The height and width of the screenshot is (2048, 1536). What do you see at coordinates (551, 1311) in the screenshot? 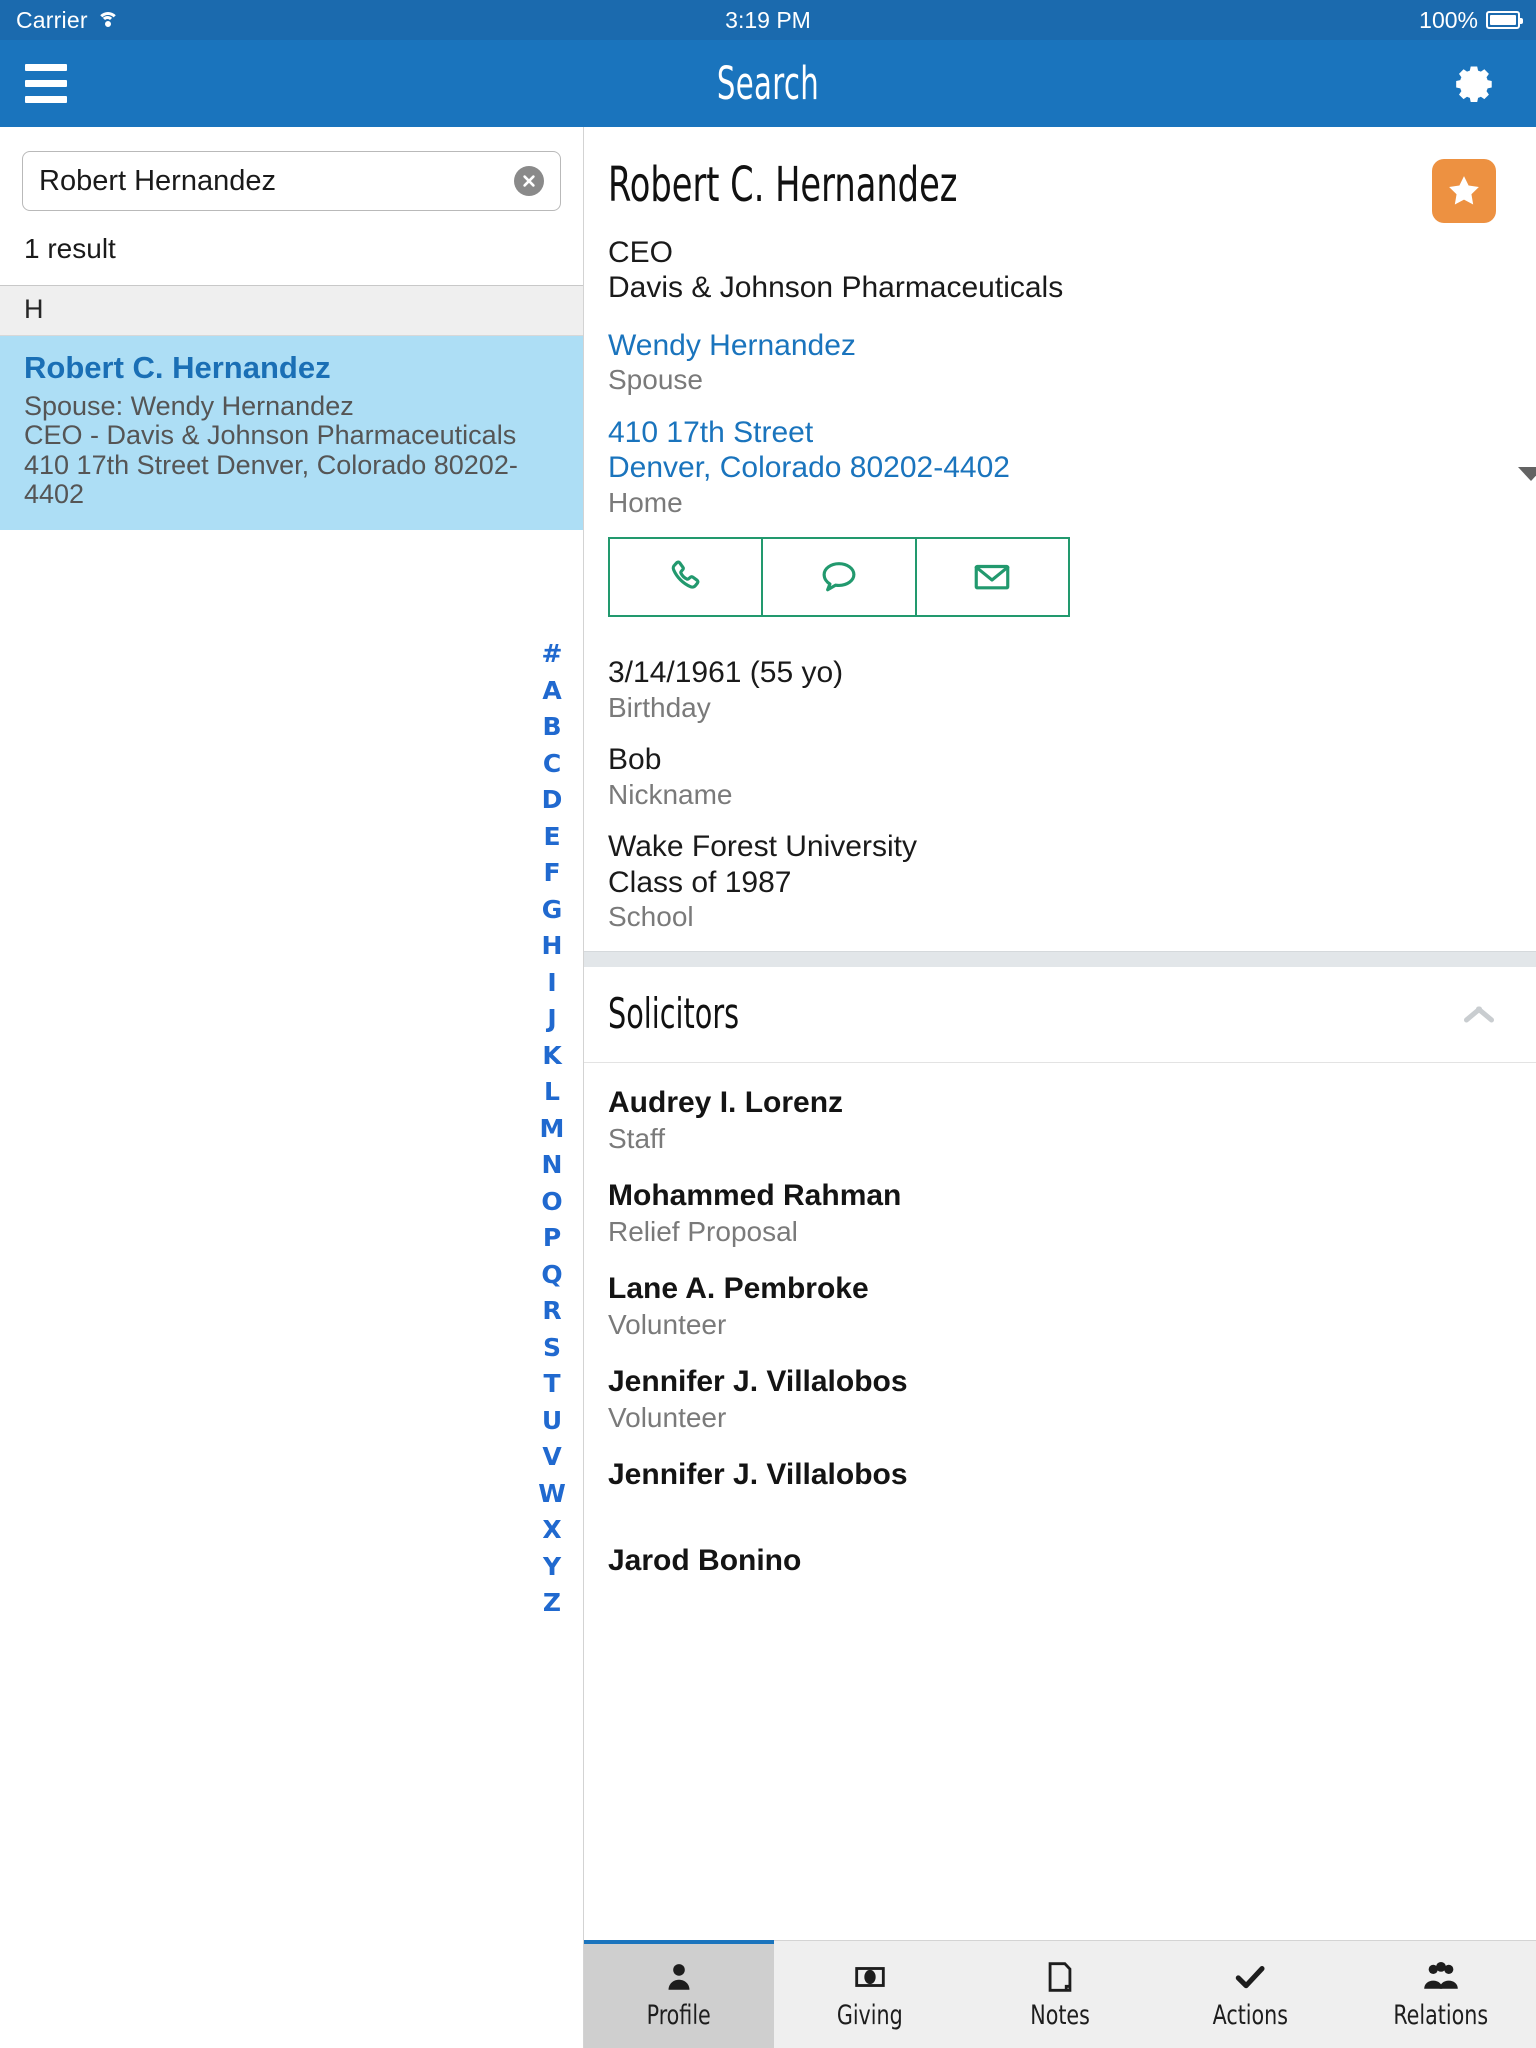
I see `alpha-index-r: R` at bounding box center [551, 1311].